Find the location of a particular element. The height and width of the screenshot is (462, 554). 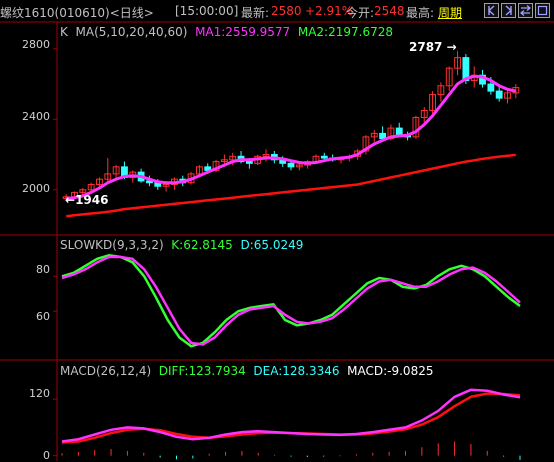

kd-label: SLOWKD(9,3,3,2) is located at coordinates (112, 245).